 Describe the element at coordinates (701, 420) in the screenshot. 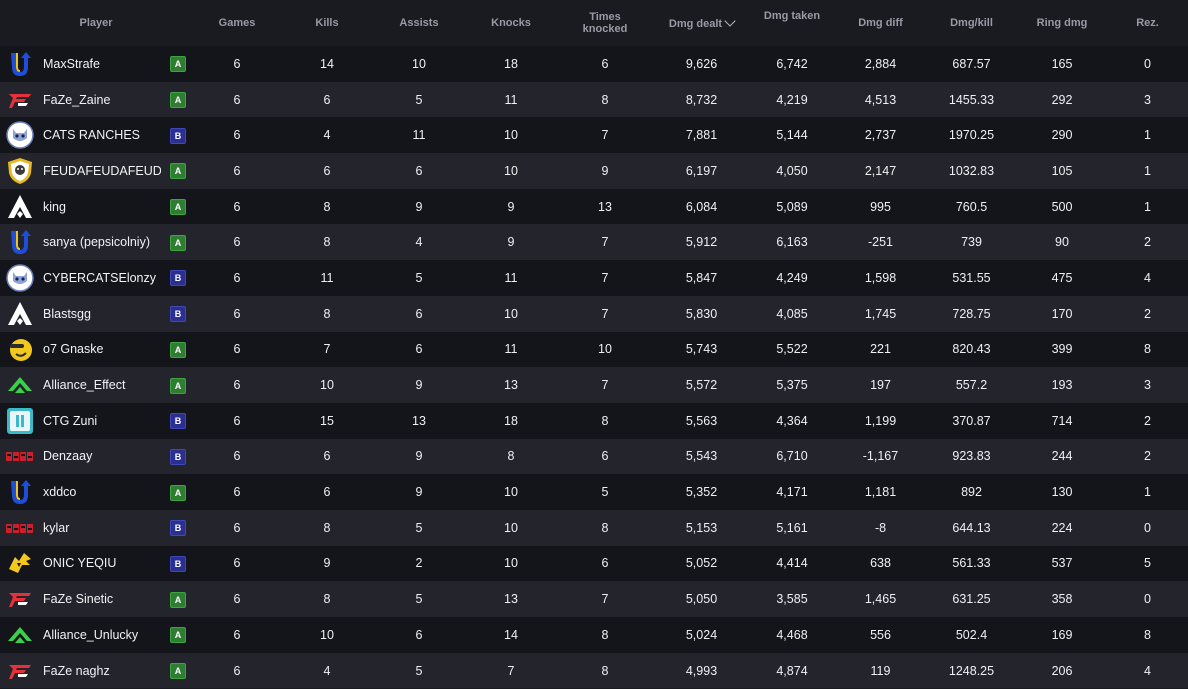

I see `dmg-dealt-value: 5,563` at that location.